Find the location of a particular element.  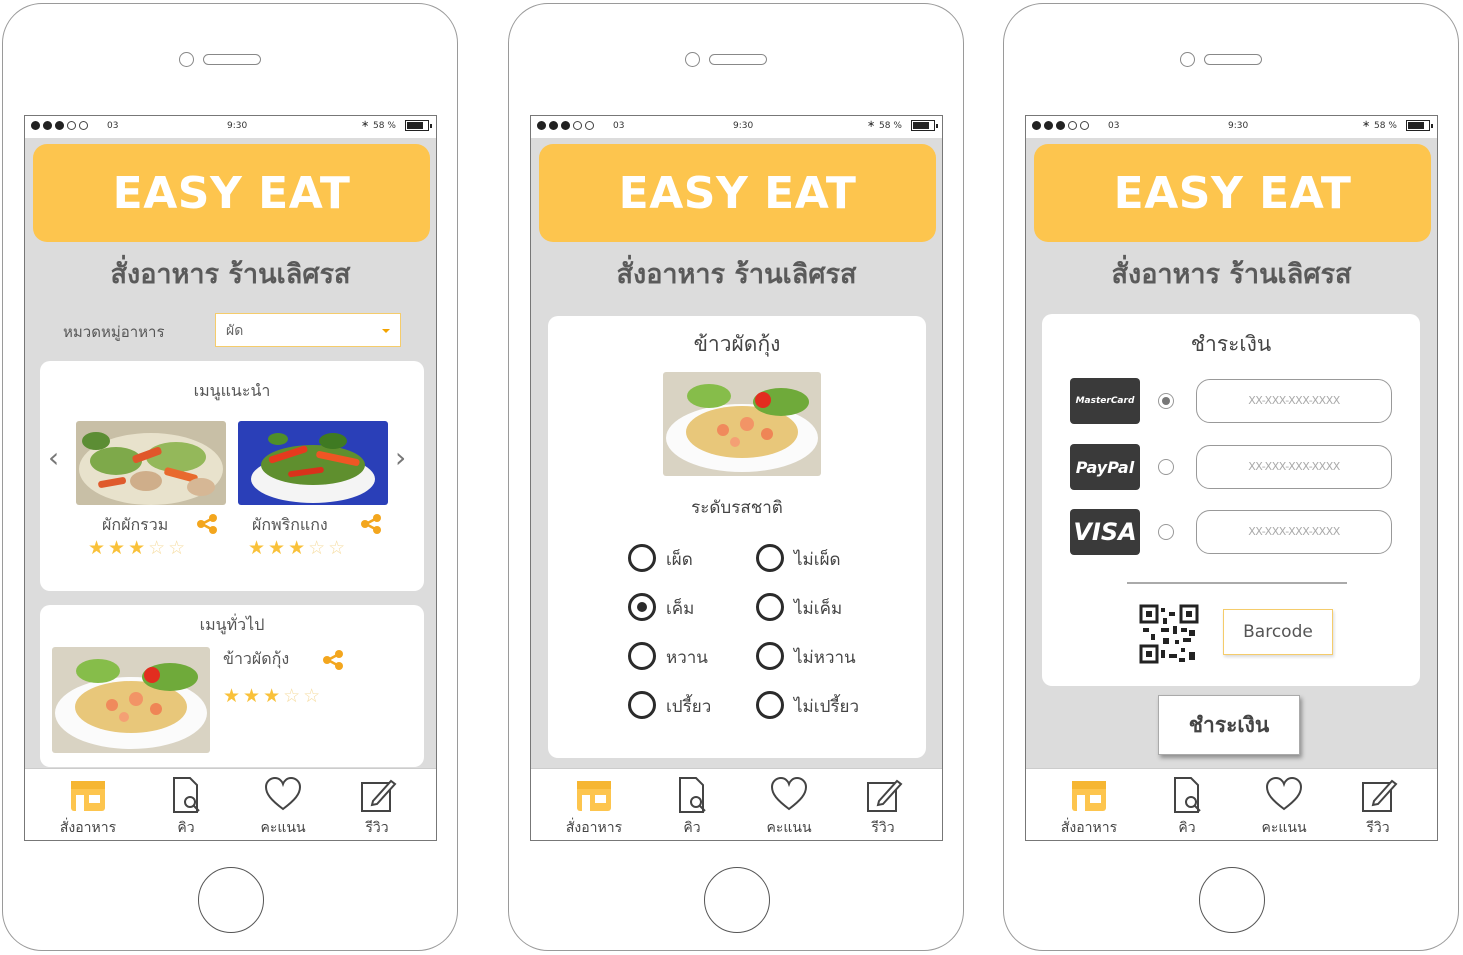

general-menu-card: เมนูทั่วไป ข้าวผัดกุ้ง ★★★☆☆ is located at coordinates (232, 686).